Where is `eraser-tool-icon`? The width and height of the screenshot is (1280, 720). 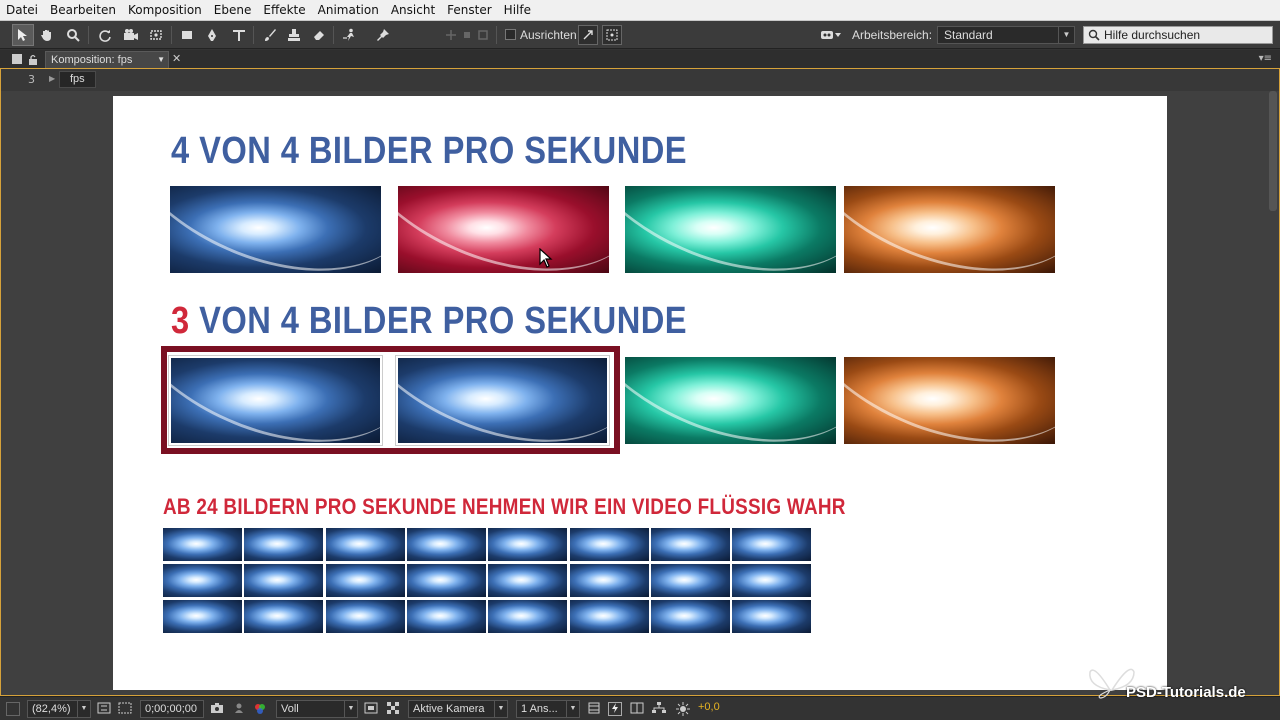
eraser-tool-icon is located at coordinates (319, 35).